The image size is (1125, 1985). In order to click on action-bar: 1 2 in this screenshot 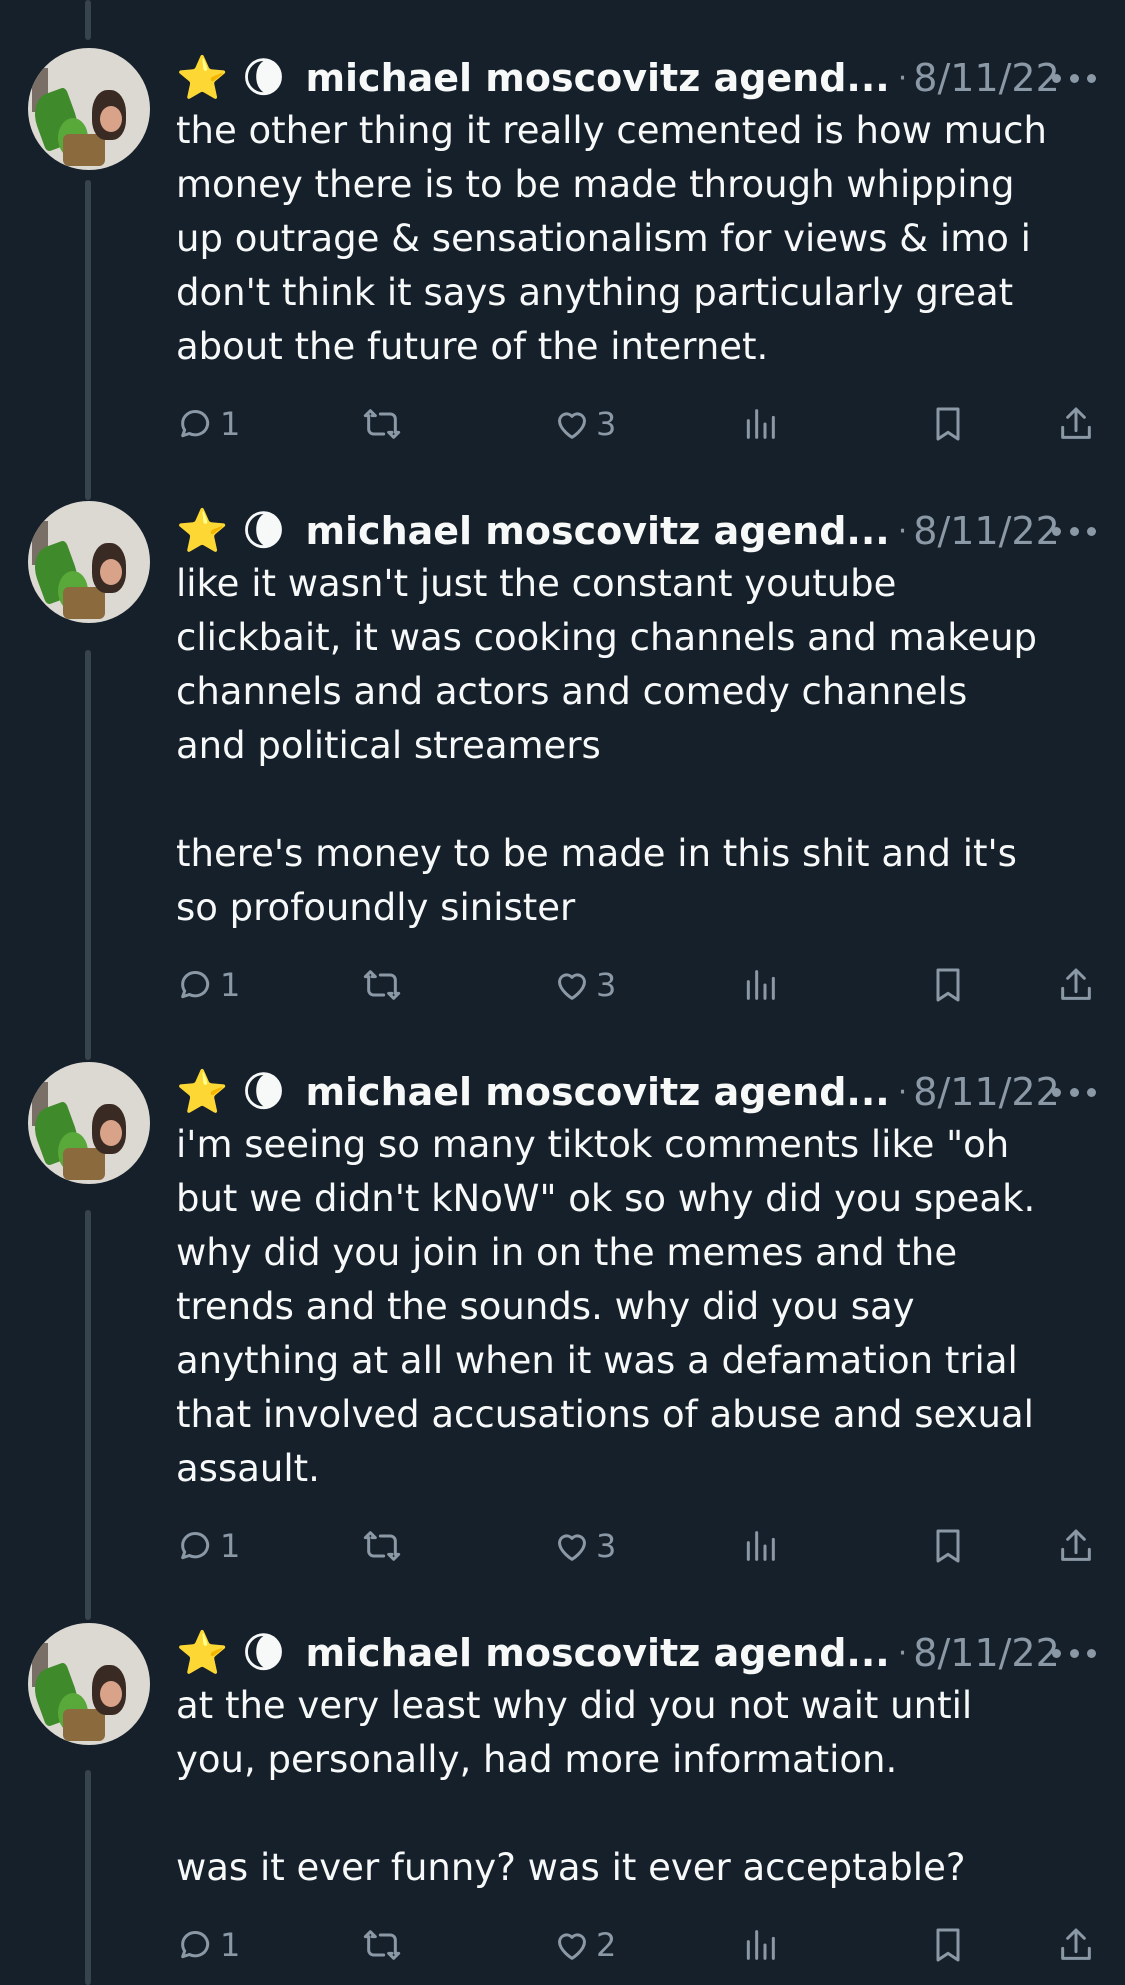, I will do `click(636, 1945)`.